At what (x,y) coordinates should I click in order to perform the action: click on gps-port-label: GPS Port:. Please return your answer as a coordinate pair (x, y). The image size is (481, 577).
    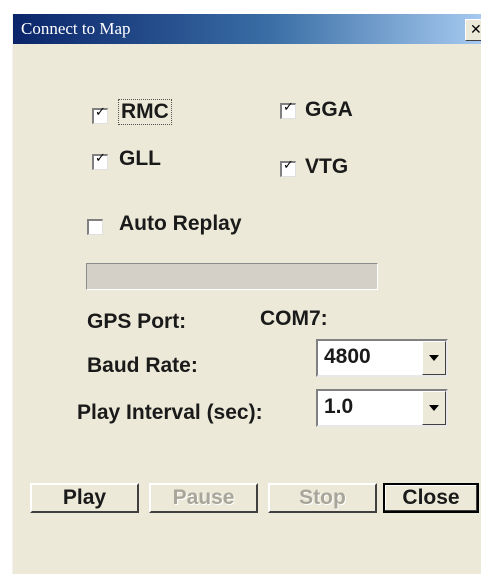
    Looking at the image, I should click on (137, 321).